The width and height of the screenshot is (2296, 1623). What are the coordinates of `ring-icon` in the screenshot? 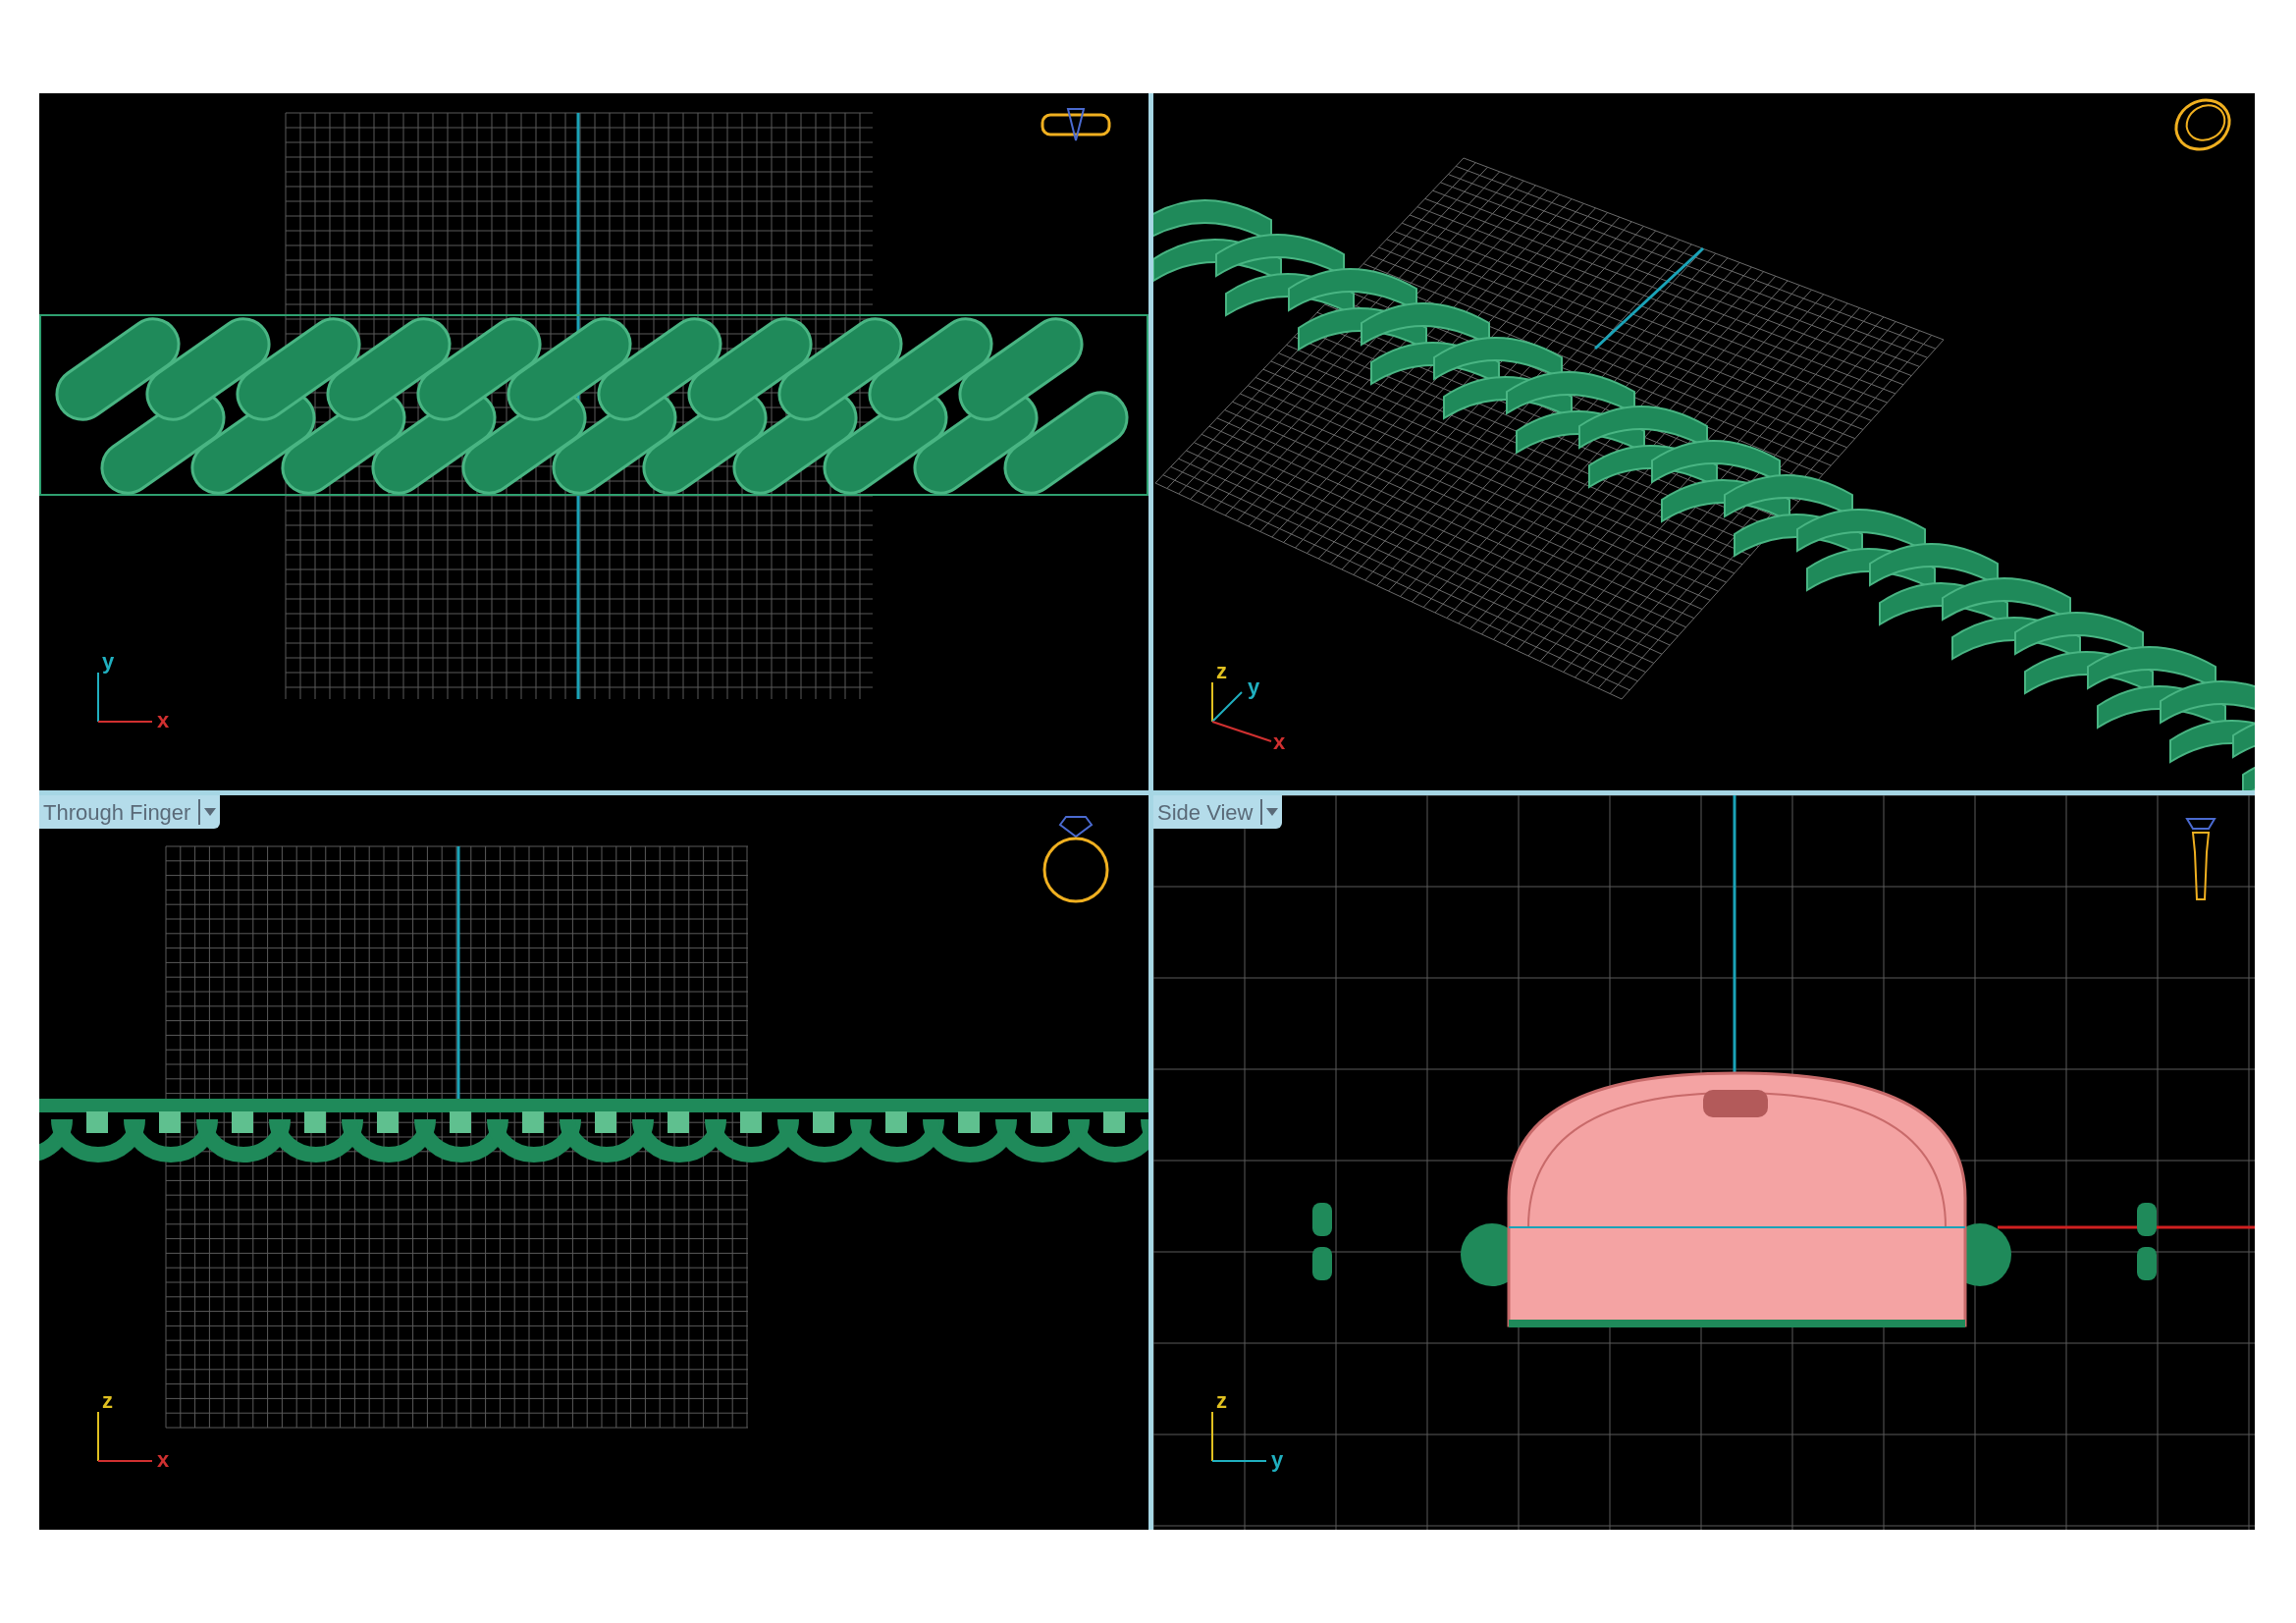 It's located at (1076, 860).